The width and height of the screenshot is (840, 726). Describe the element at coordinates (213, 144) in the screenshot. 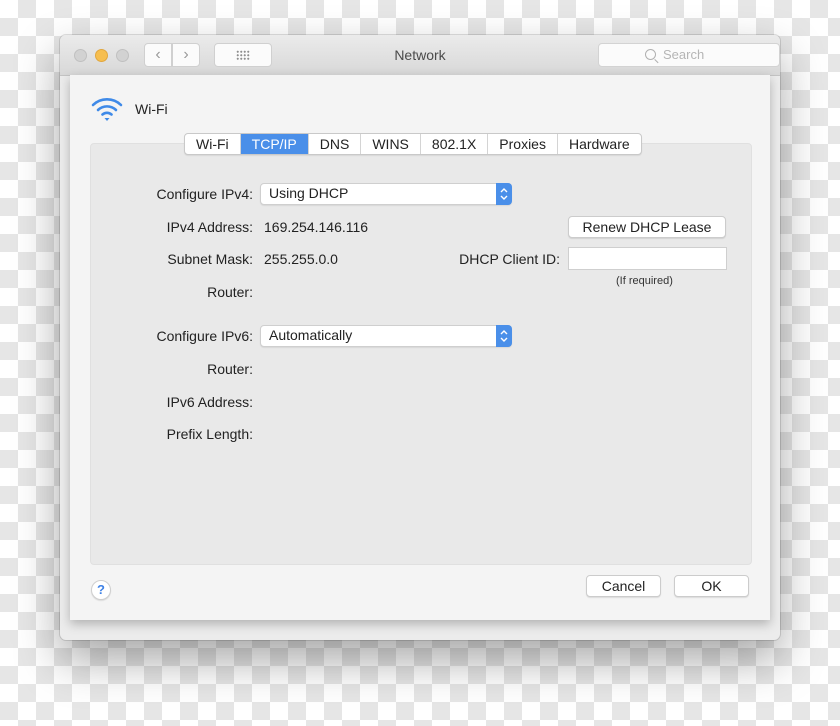

I see `tab-wifi: Wi-Fi` at that location.